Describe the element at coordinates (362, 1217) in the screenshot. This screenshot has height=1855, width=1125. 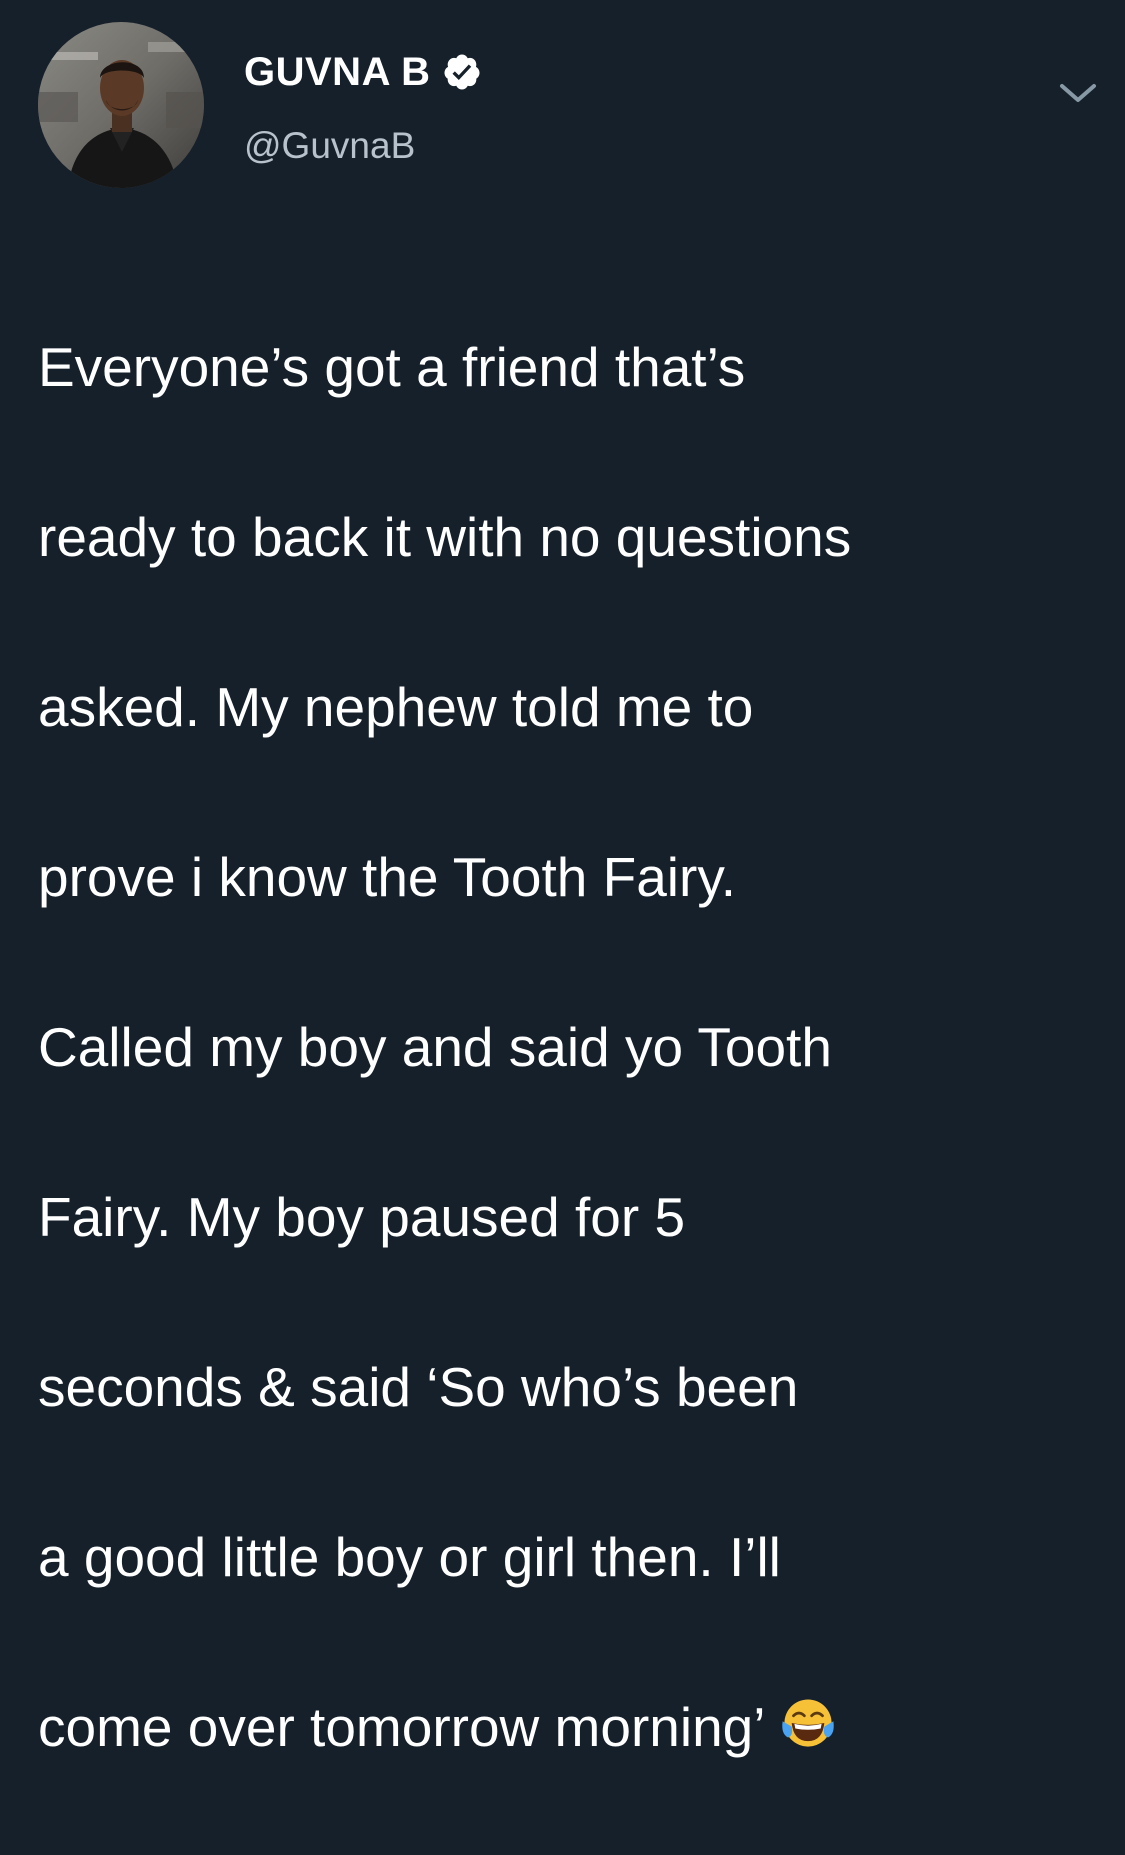
I see `tweet-text-line: Fairy. My boy paused for 5` at that location.